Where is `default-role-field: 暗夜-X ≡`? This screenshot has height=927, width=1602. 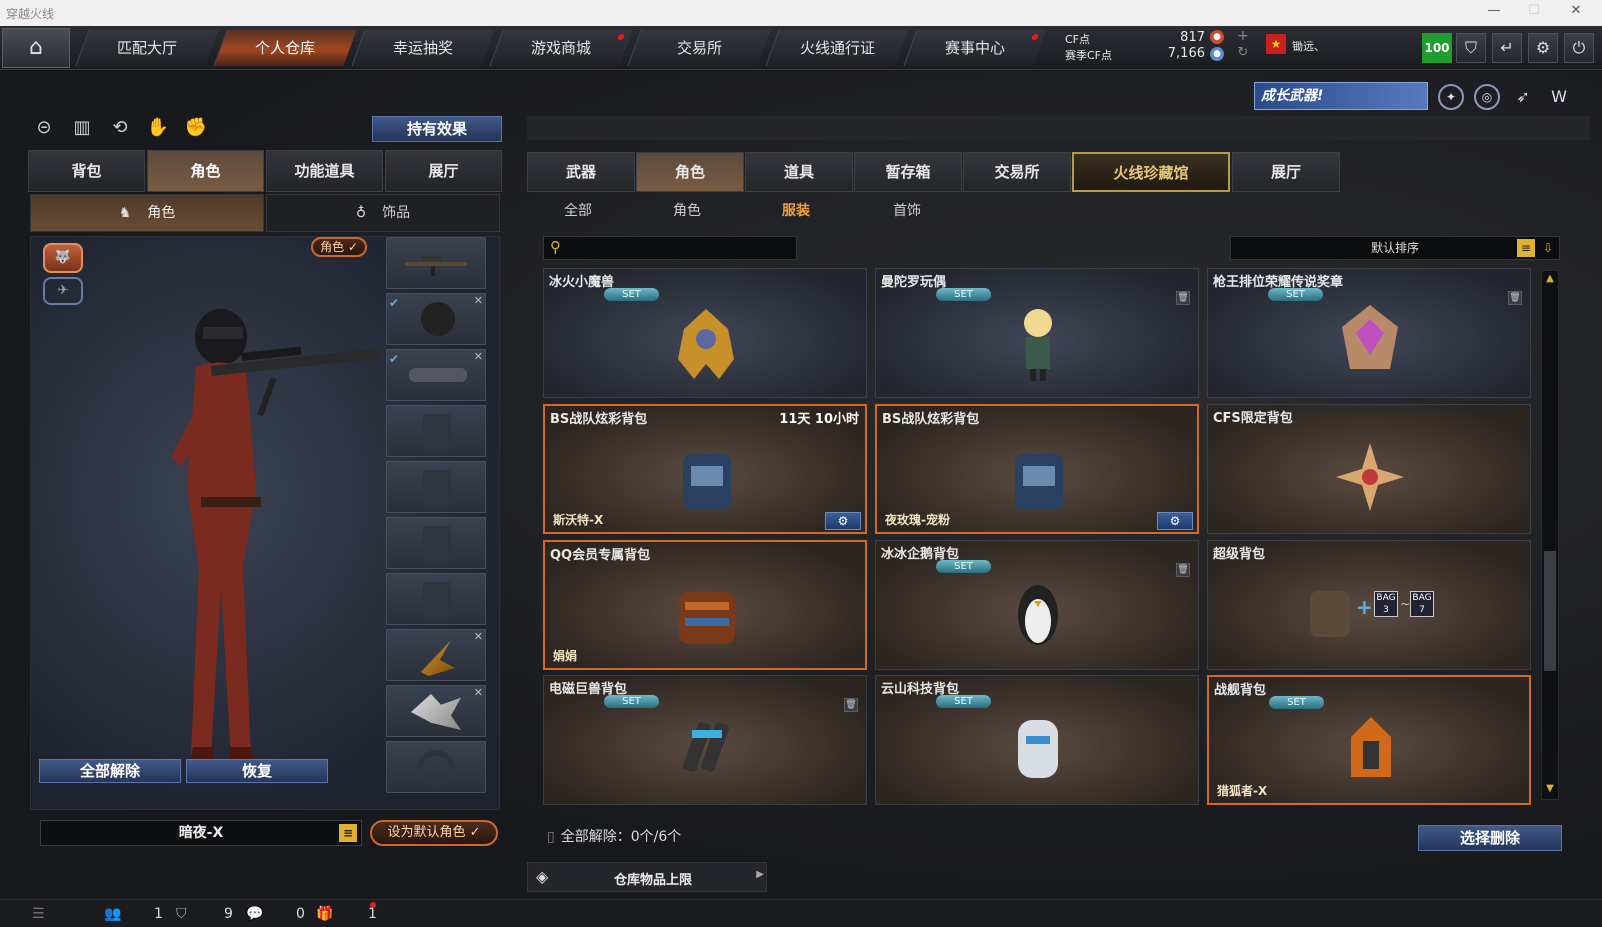 default-role-field: 暗夜-X ≡ is located at coordinates (201, 833).